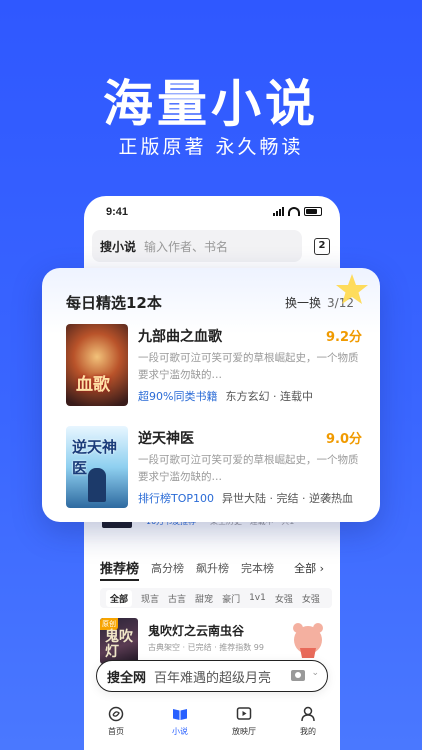 The width and height of the screenshot is (422, 750). Describe the element at coordinates (186, 246) in the screenshot. I see `search-placeholder: 输入作者、书名` at that location.